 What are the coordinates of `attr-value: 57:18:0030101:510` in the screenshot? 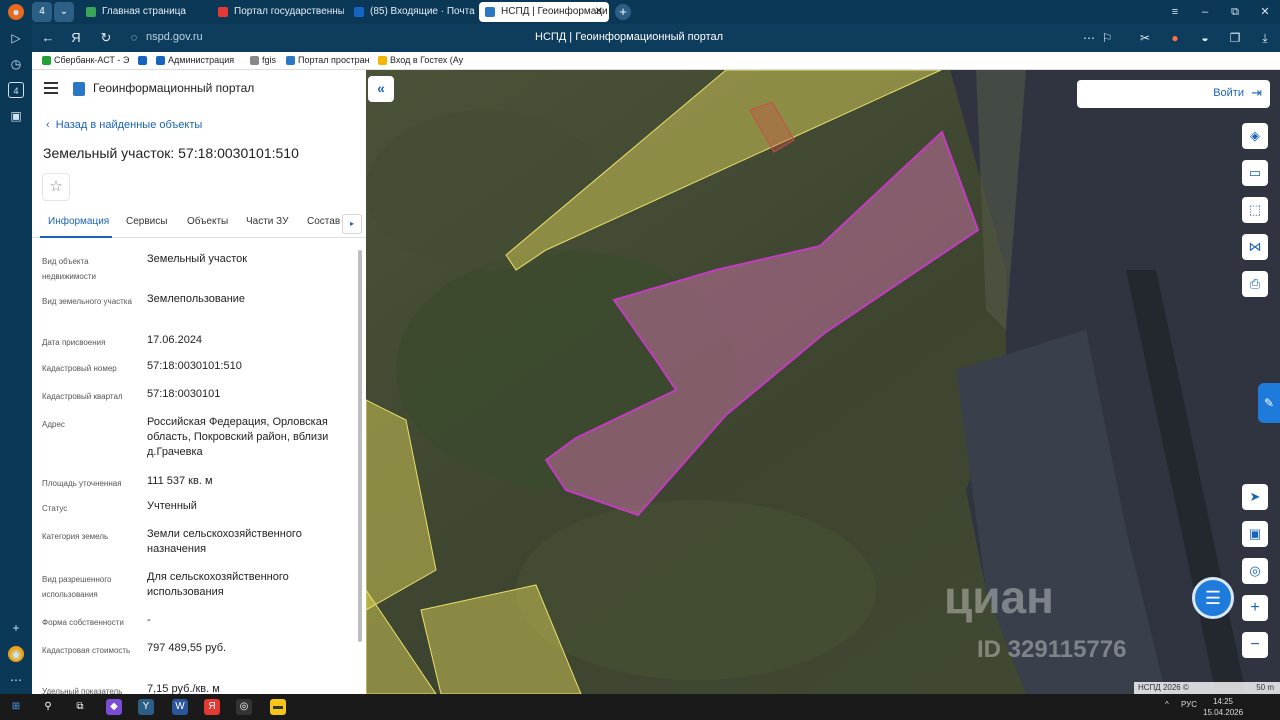 It's located at (194, 366).